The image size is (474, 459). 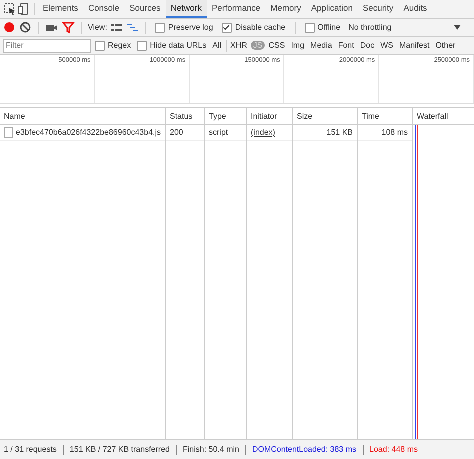 I want to click on initiator-link: (index), so click(x=263, y=132).